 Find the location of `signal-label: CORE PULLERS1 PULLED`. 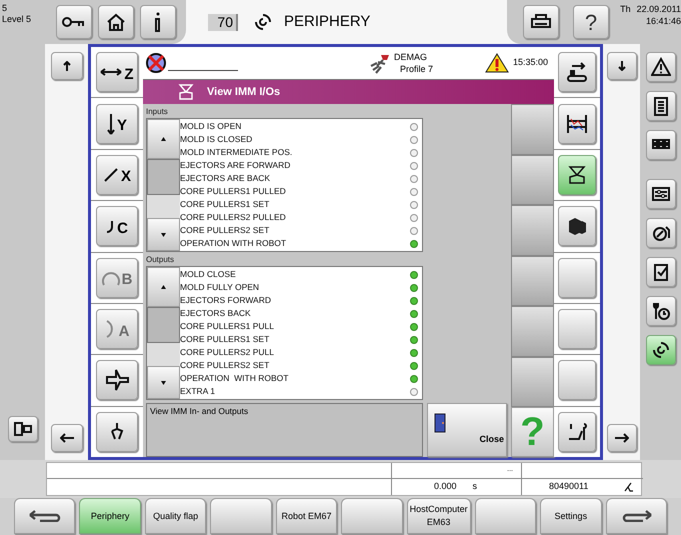

signal-label: CORE PULLERS1 PULLED is located at coordinates (233, 191).